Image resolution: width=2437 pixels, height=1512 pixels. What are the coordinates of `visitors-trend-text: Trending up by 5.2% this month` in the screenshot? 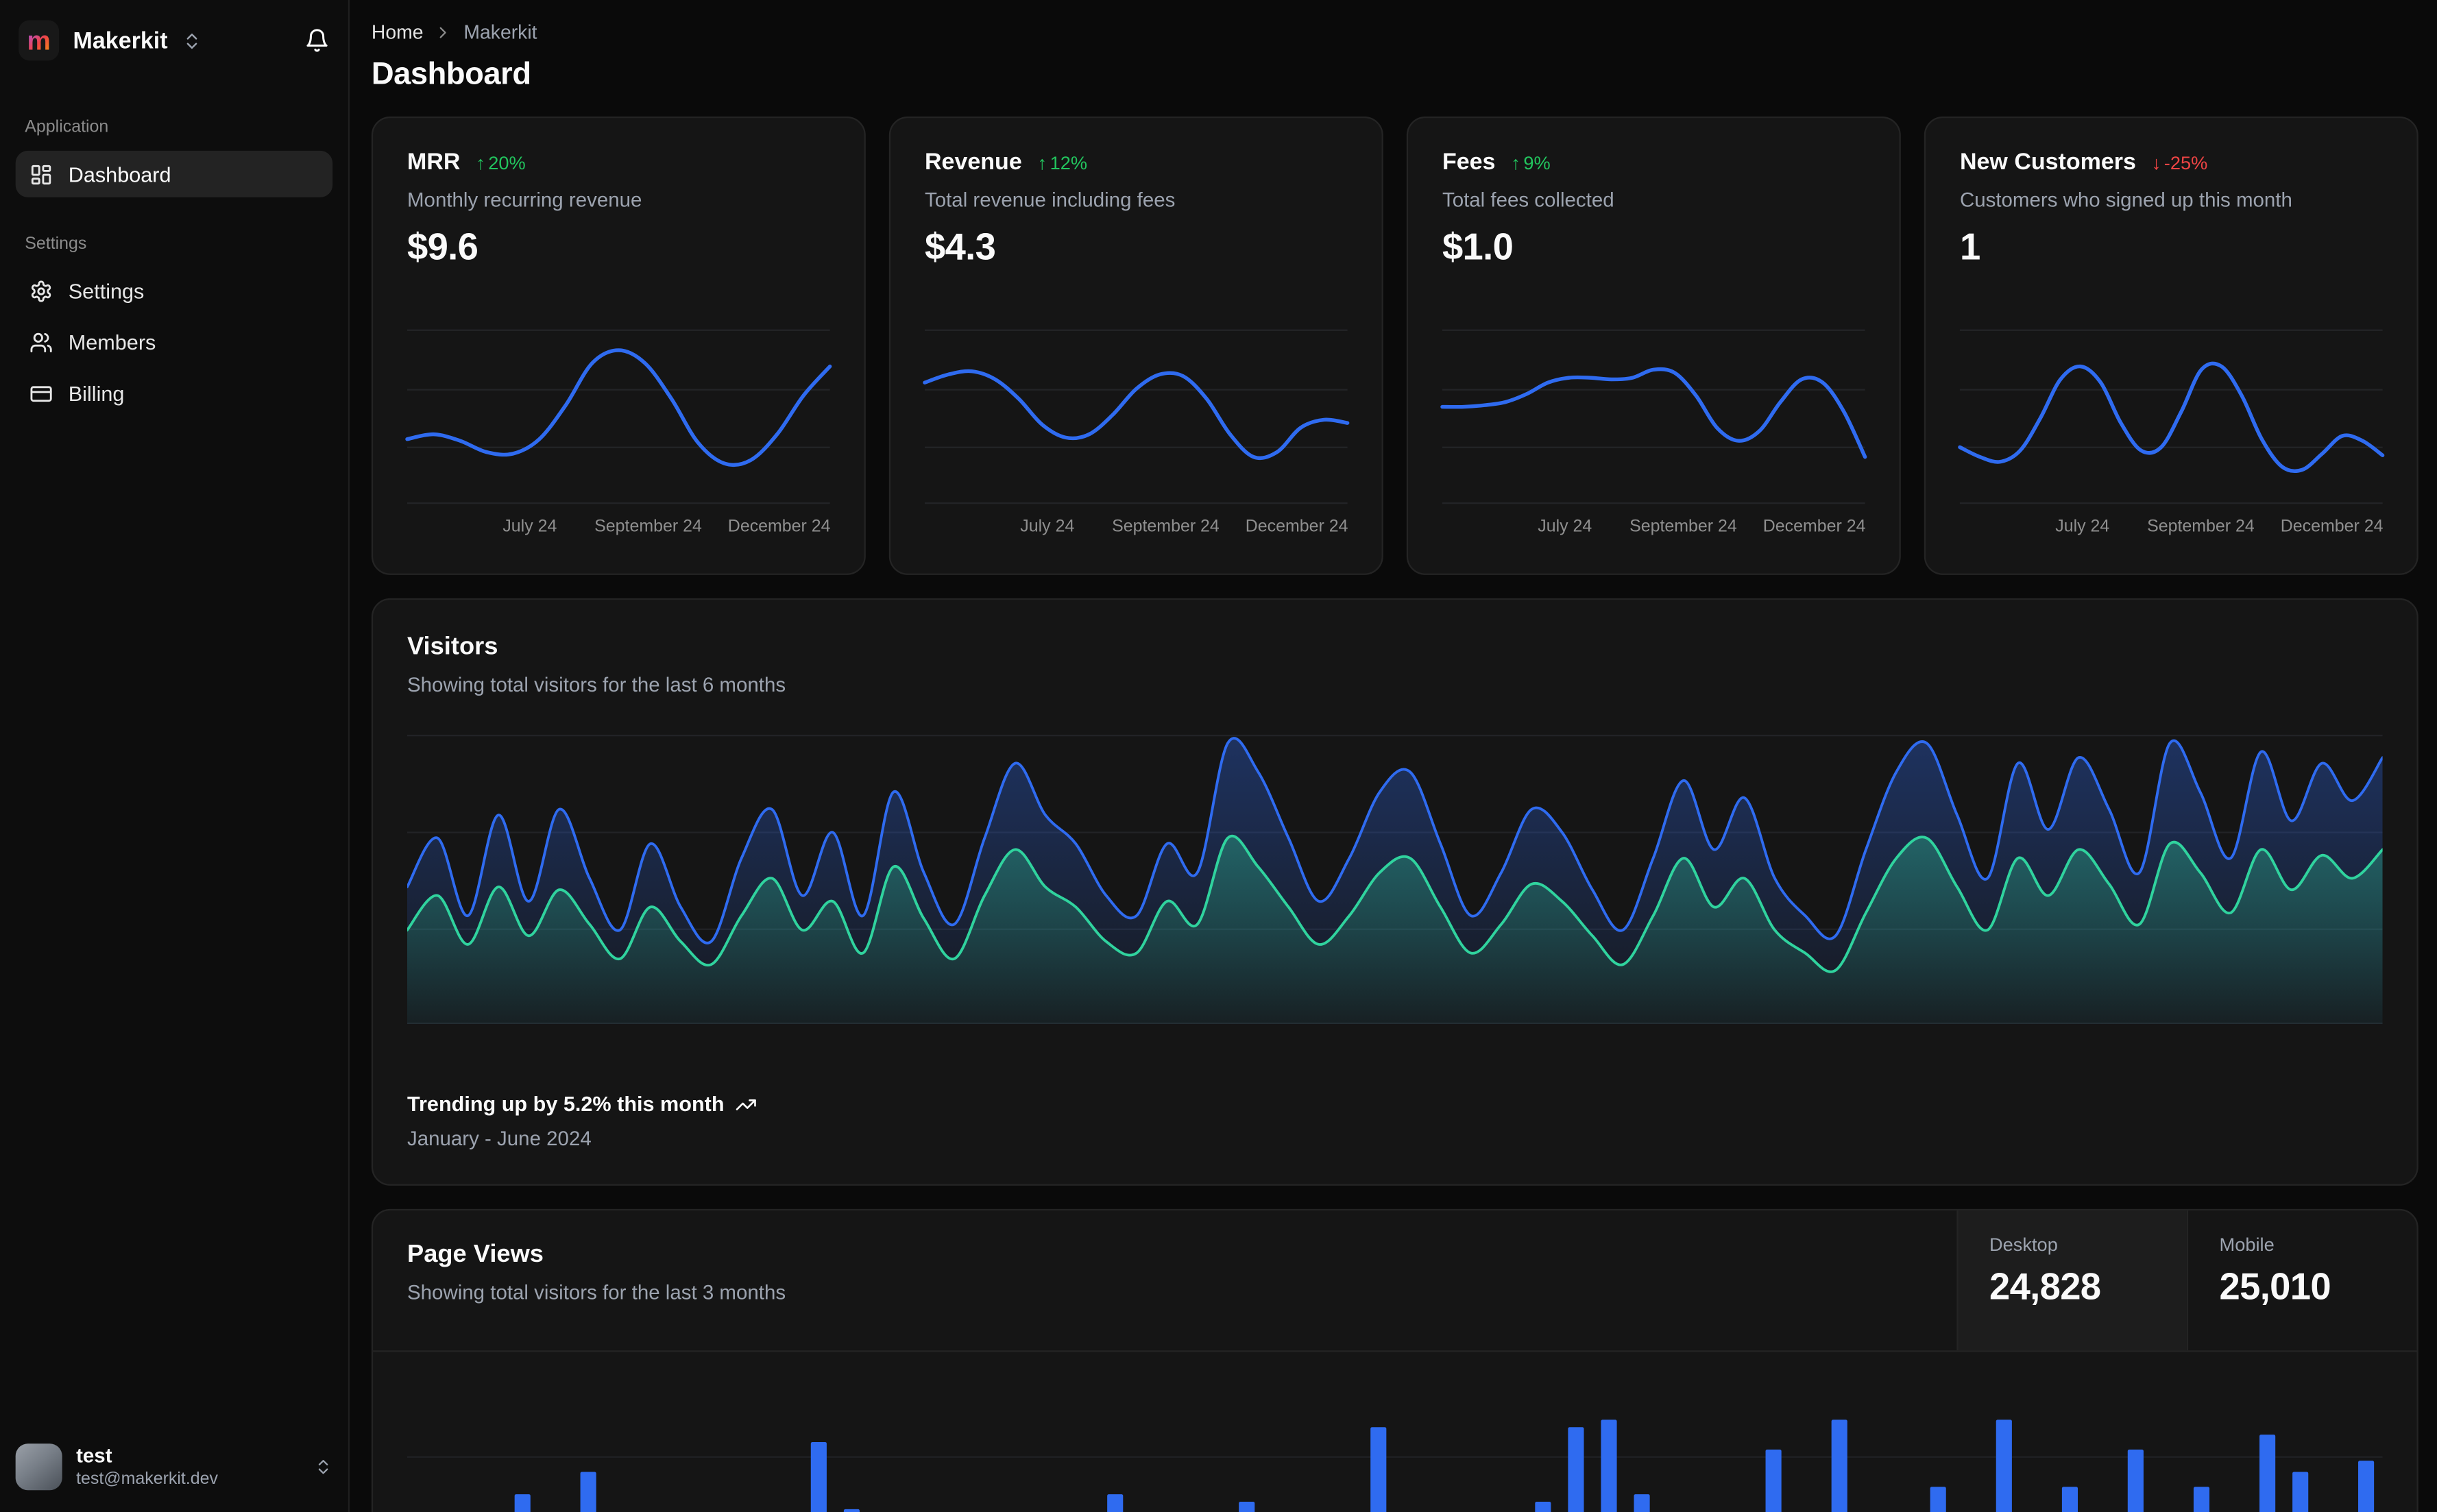 It's located at (566, 1104).